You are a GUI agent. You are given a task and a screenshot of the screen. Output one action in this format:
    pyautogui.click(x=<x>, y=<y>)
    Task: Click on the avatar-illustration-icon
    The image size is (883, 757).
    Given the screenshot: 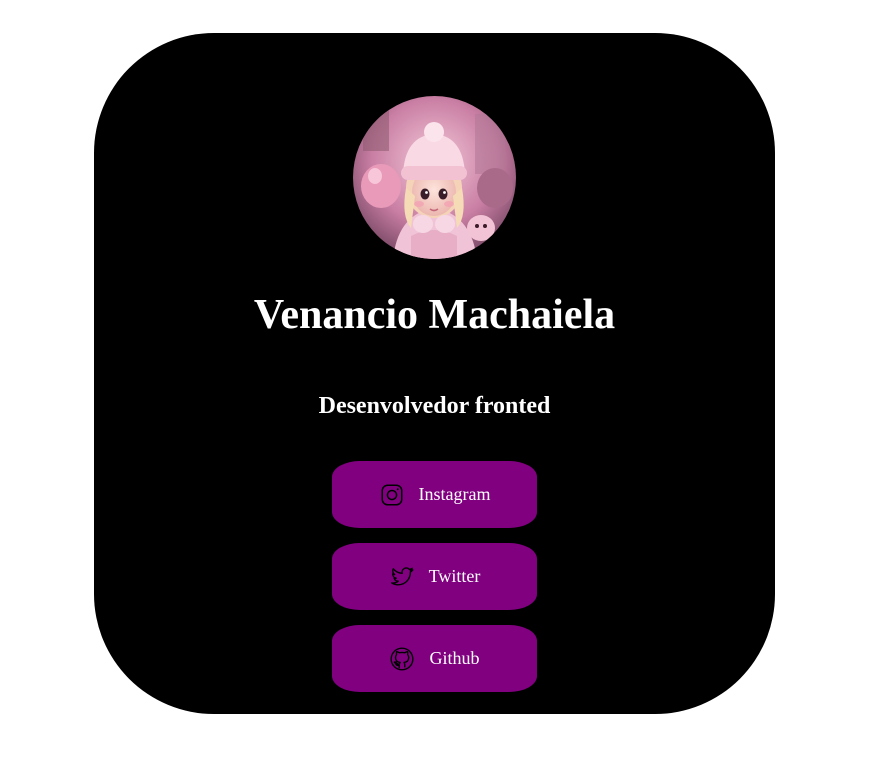 What is the action you would take?
    pyautogui.click(x=434, y=177)
    